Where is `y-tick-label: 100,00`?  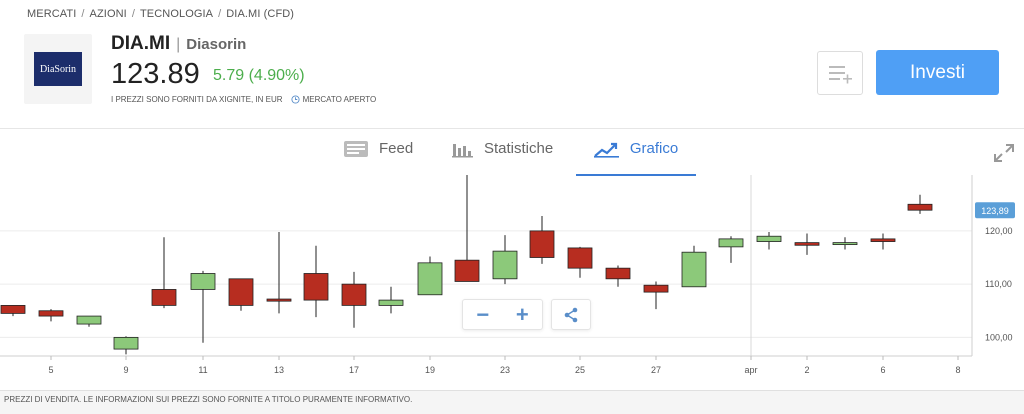
y-tick-label: 100,00 is located at coordinates (999, 337).